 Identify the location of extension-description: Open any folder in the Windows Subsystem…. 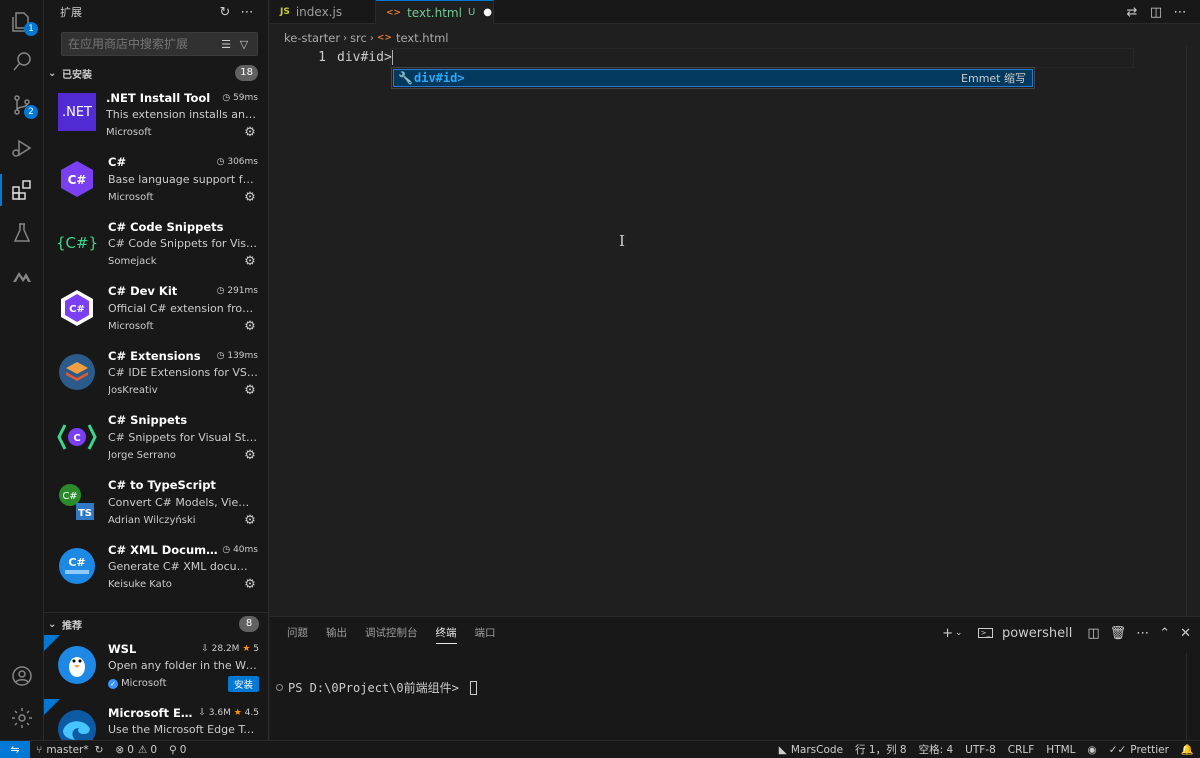
(183, 665).